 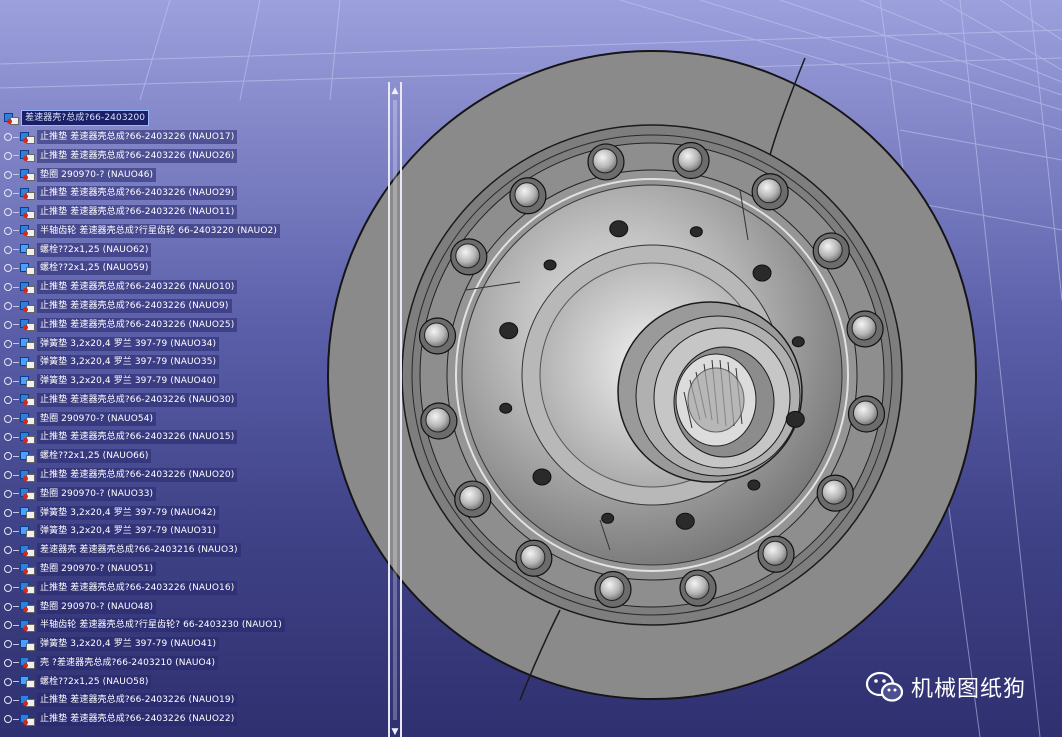 I want to click on tree-item: 止推垫 差速器壳总成?66-2403226 (NAUO16), so click(x=121, y=588).